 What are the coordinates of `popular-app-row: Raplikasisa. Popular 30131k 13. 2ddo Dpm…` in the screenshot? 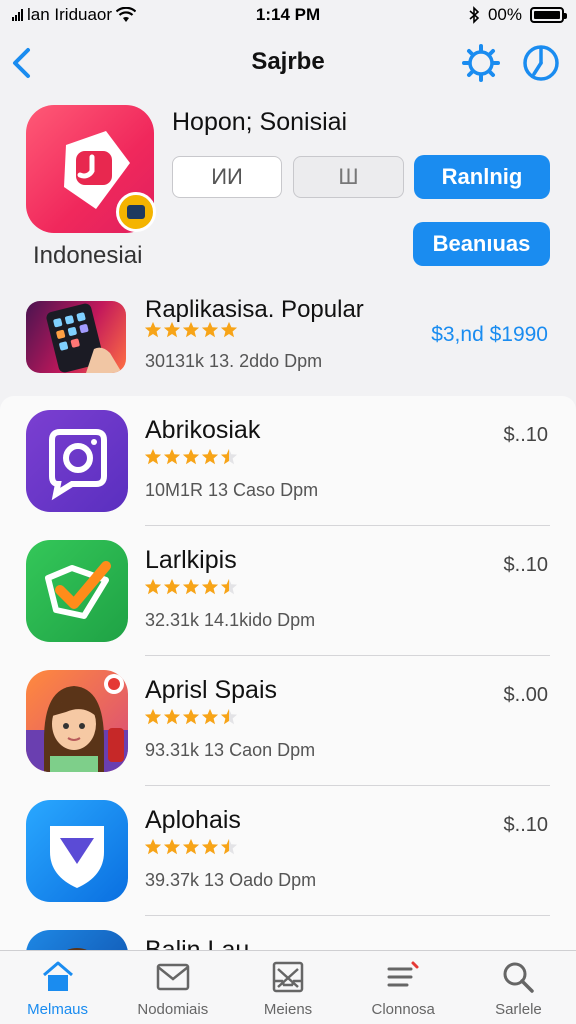 It's located at (288, 340).